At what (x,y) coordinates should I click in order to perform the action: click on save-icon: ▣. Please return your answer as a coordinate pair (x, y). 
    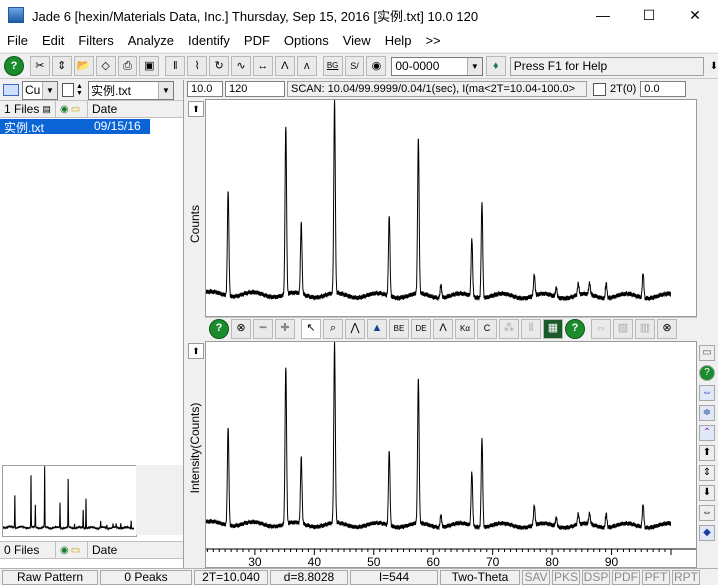
    Looking at the image, I should click on (149, 66).